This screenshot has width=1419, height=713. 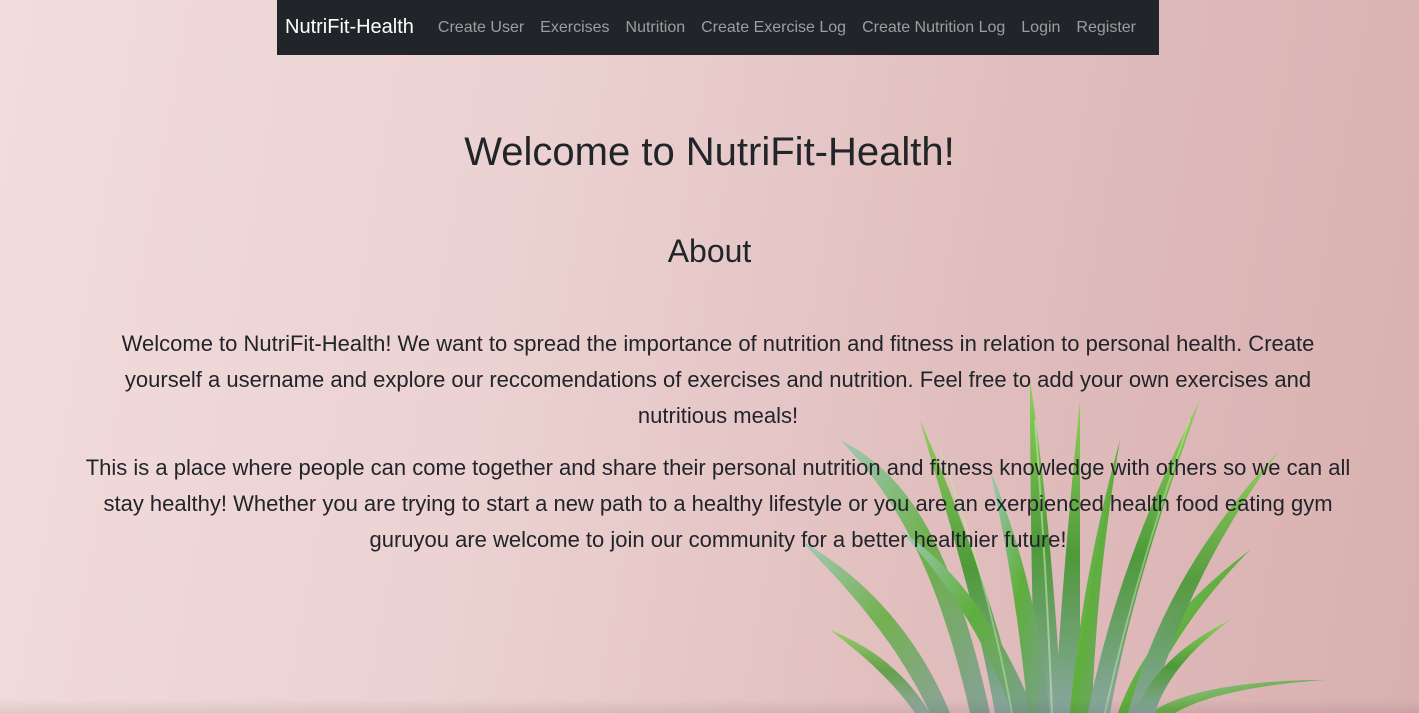 I want to click on page-title: Welcome to NutriFit-Health!, so click(x=709, y=152).